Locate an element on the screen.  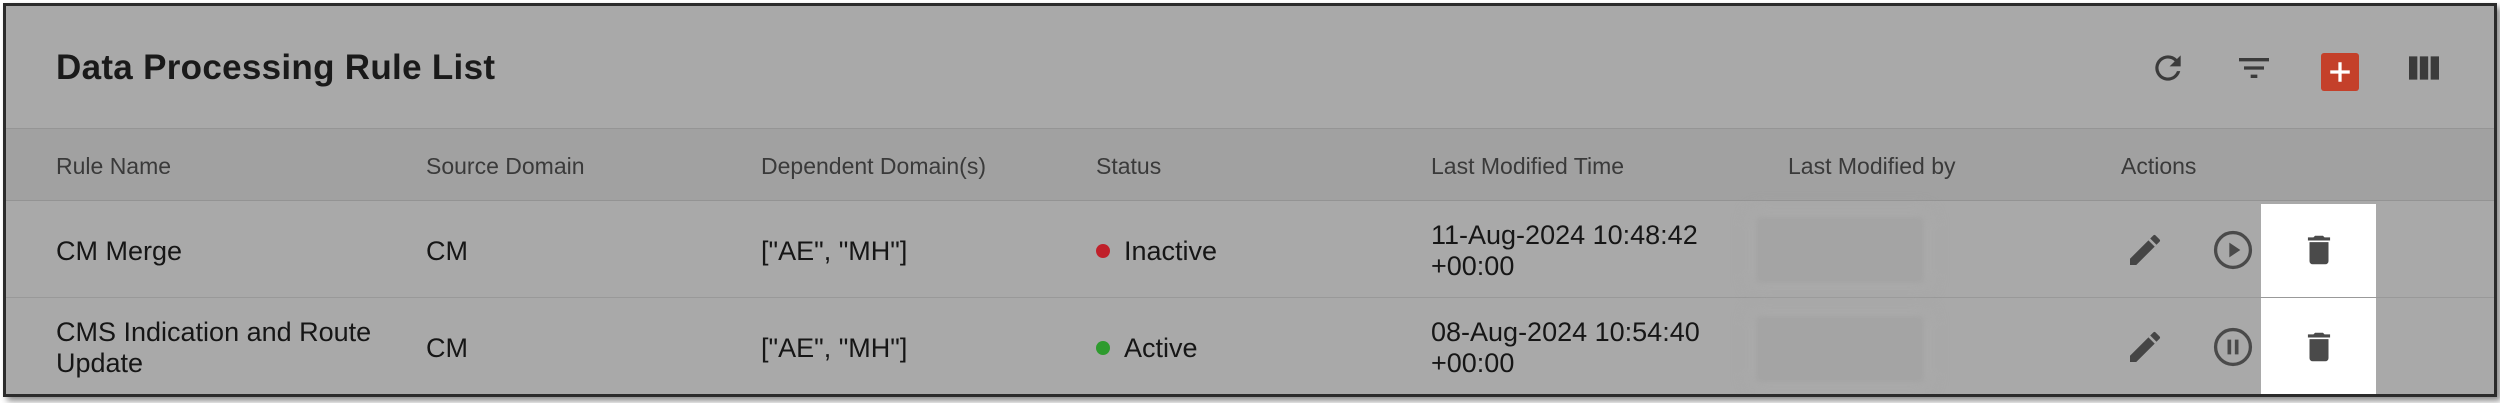
modified-time-line1: 11-Aug-2024 10:48:42 is located at coordinates (1564, 235).